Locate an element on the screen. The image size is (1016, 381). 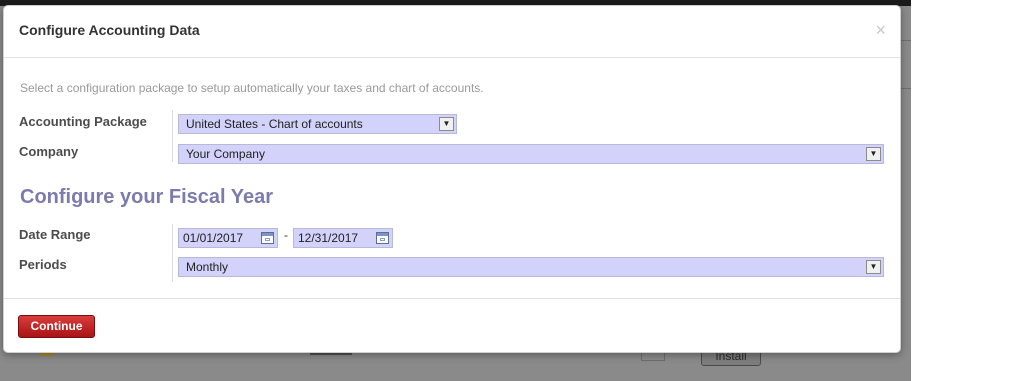
periods-value: Monthly is located at coordinates (207, 267).